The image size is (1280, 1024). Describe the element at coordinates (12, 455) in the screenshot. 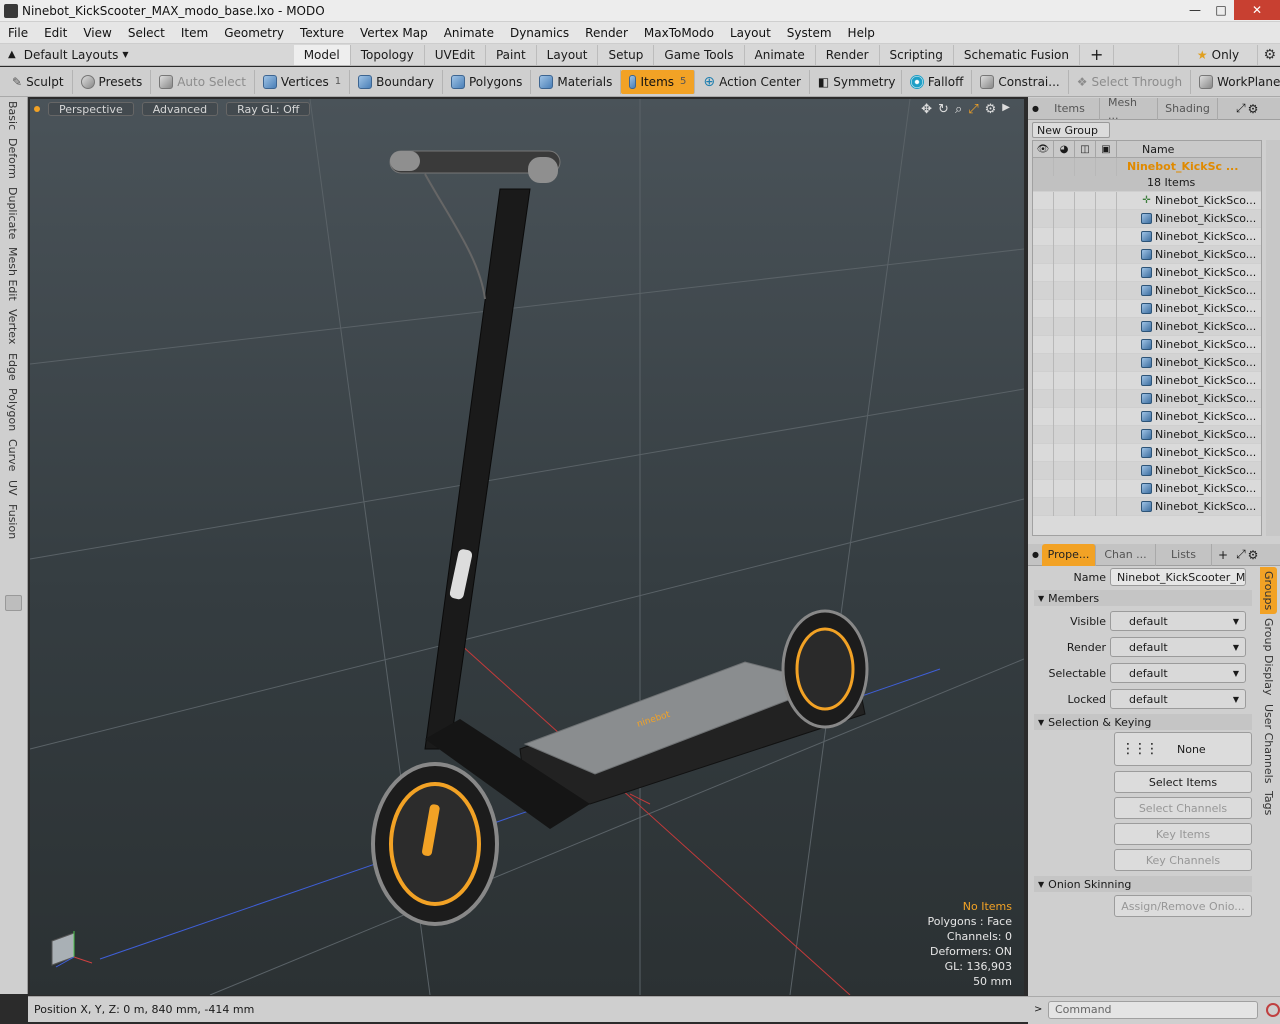

I see `tab-curve: Curve` at that location.